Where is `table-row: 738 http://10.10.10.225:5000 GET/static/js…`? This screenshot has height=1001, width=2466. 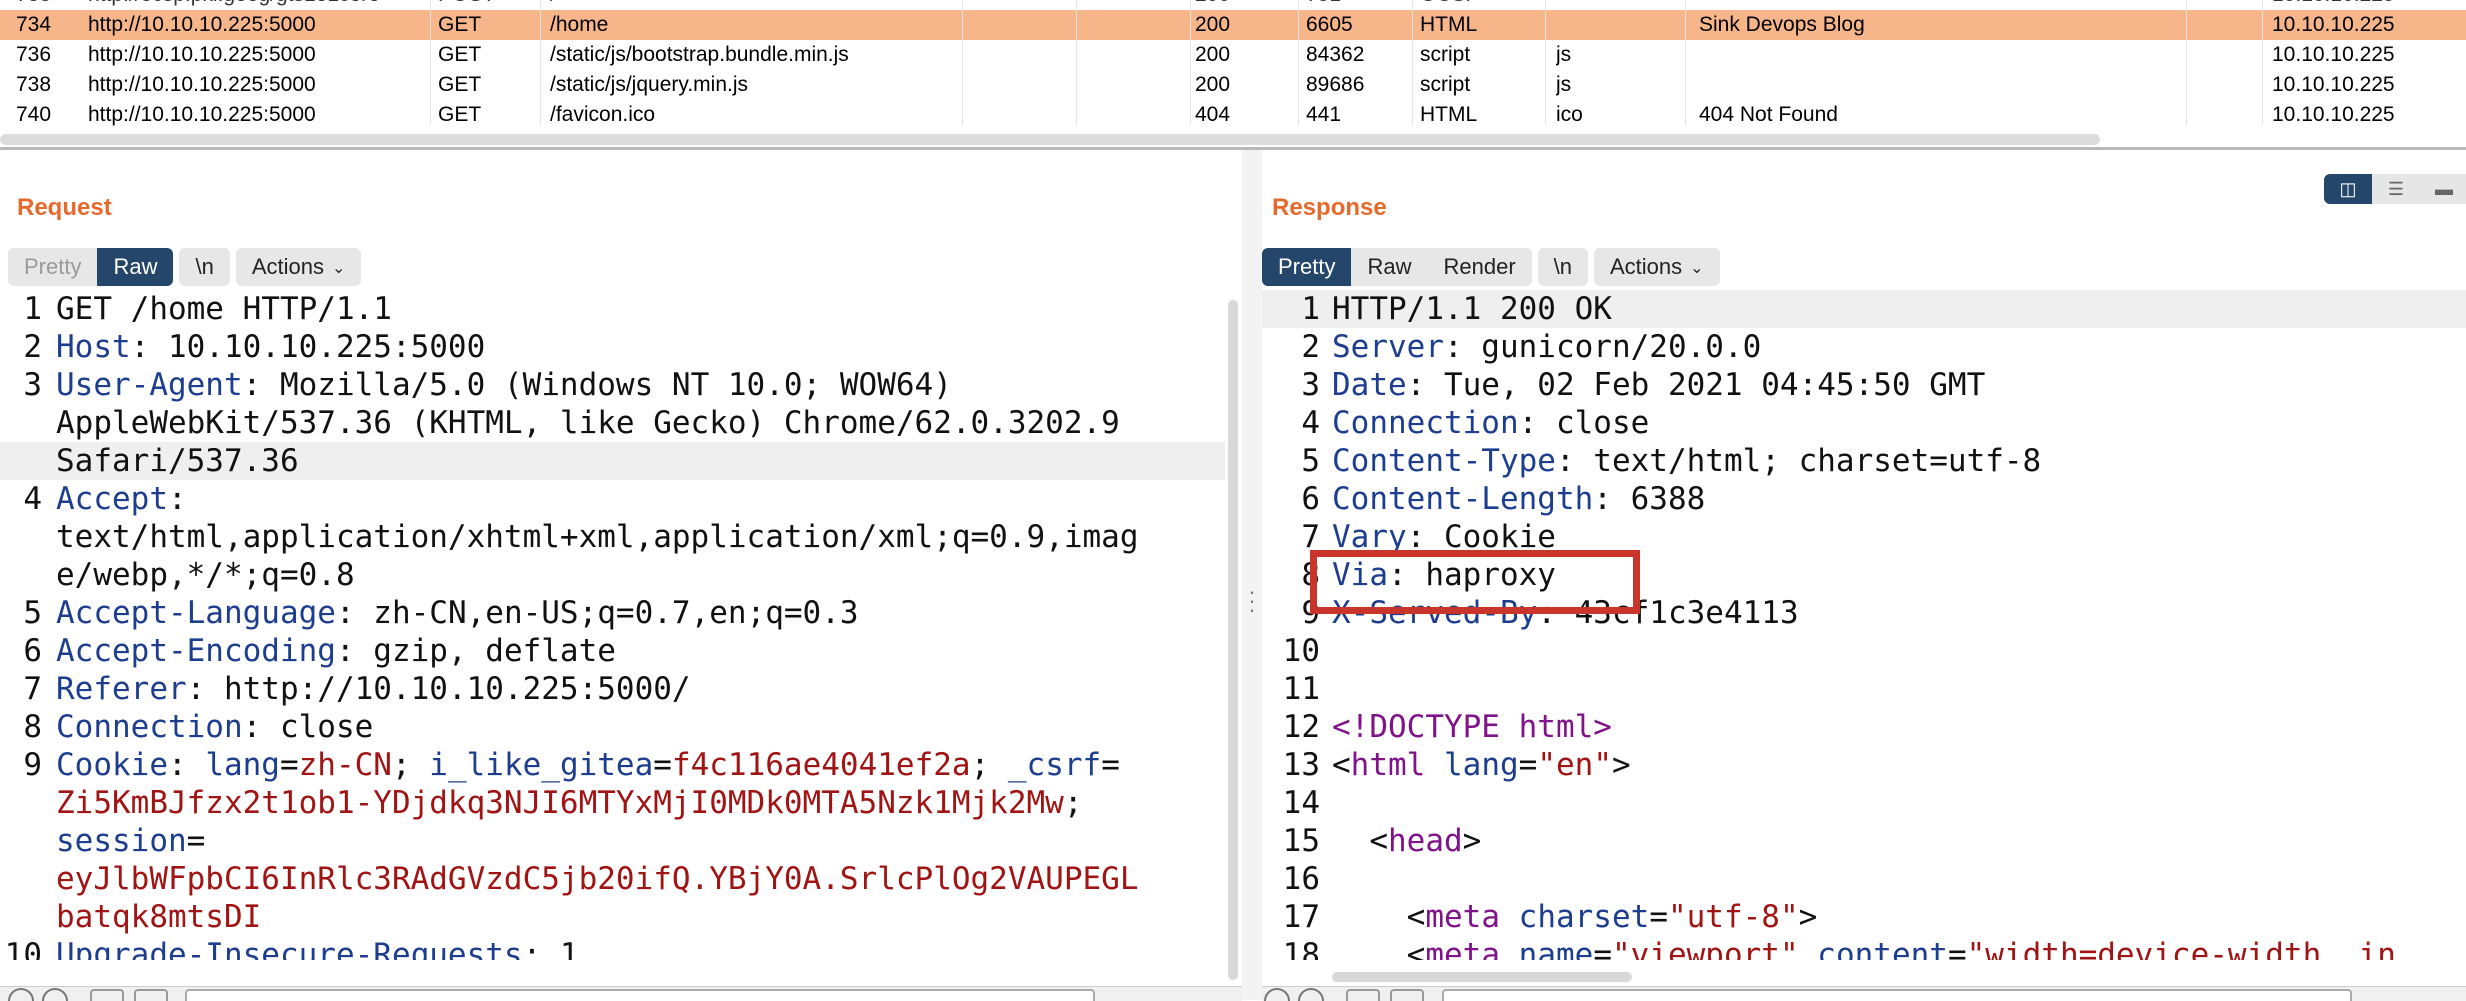
table-row: 738 http://10.10.10.225:5000 GET/static/js… is located at coordinates (1233, 85).